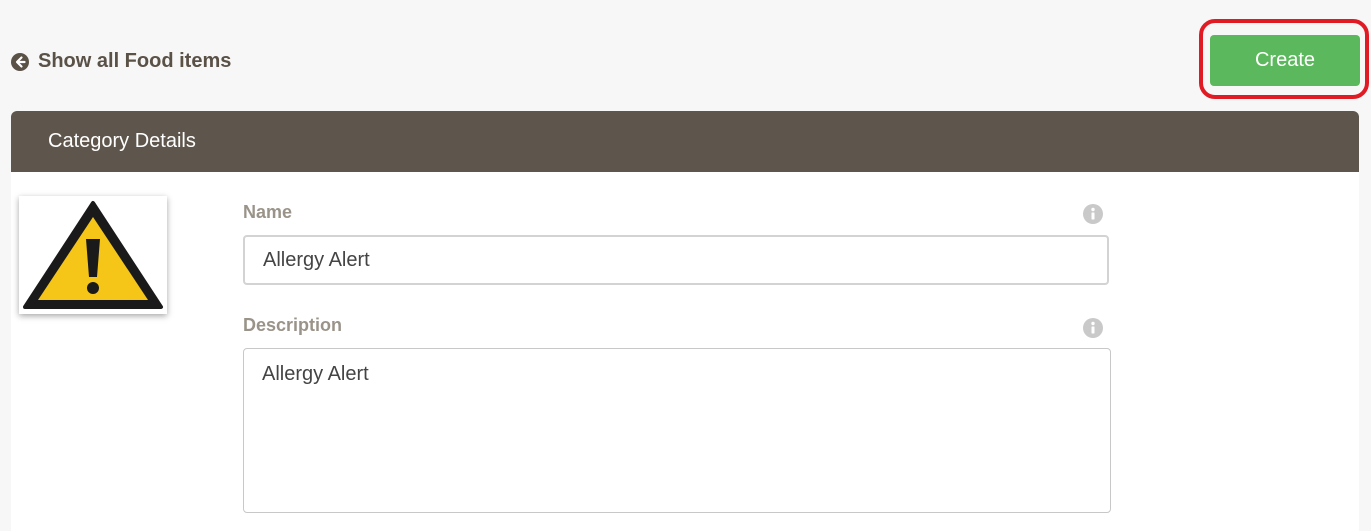 Image resolution: width=1371 pixels, height=531 pixels. What do you see at coordinates (1285, 60) in the screenshot?
I see `create-button: Create` at bounding box center [1285, 60].